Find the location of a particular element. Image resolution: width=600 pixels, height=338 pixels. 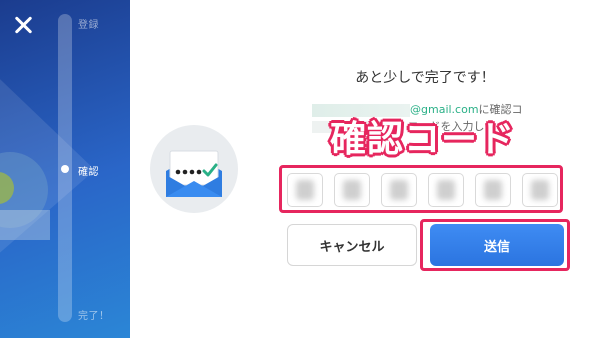

envelope-avatar is located at coordinates (194, 169).